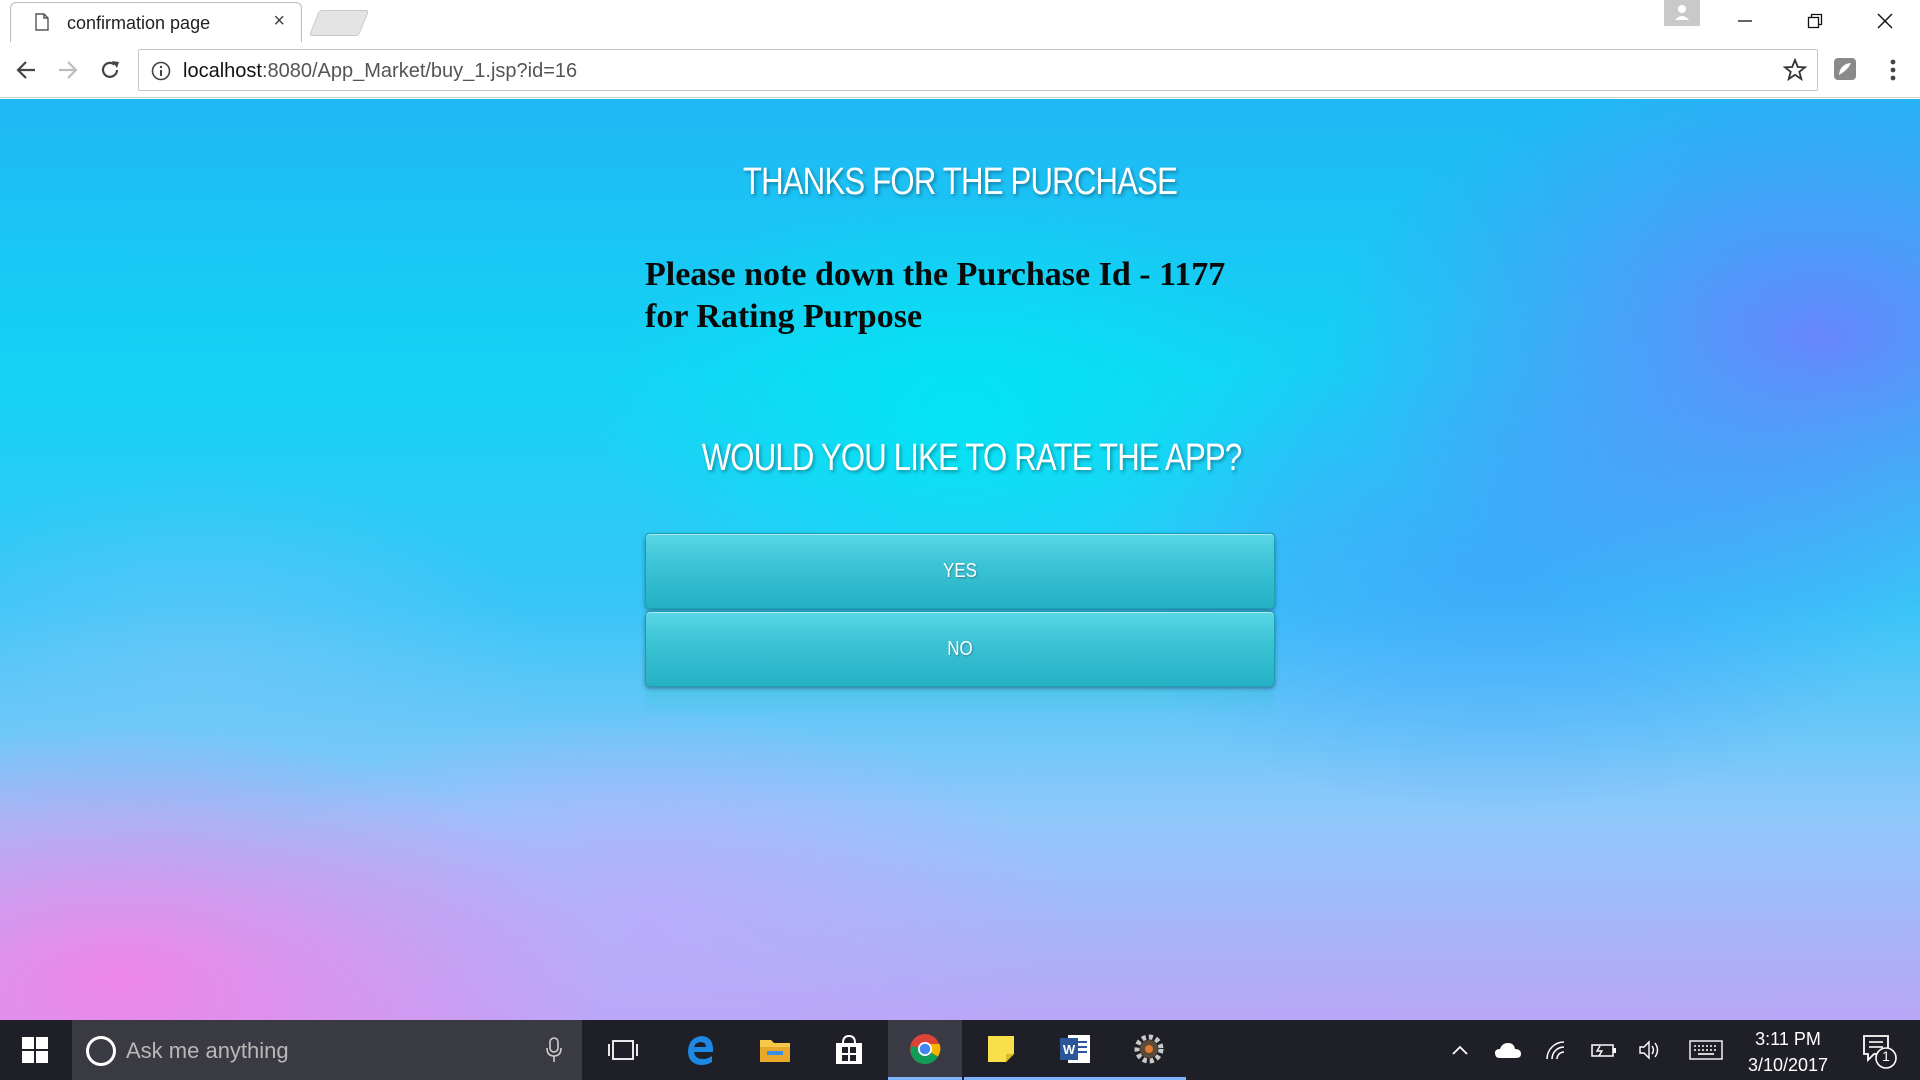 The height and width of the screenshot is (1080, 1920). What do you see at coordinates (1886, 1056) in the screenshot?
I see `notification-count: 1` at bounding box center [1886, 1056].